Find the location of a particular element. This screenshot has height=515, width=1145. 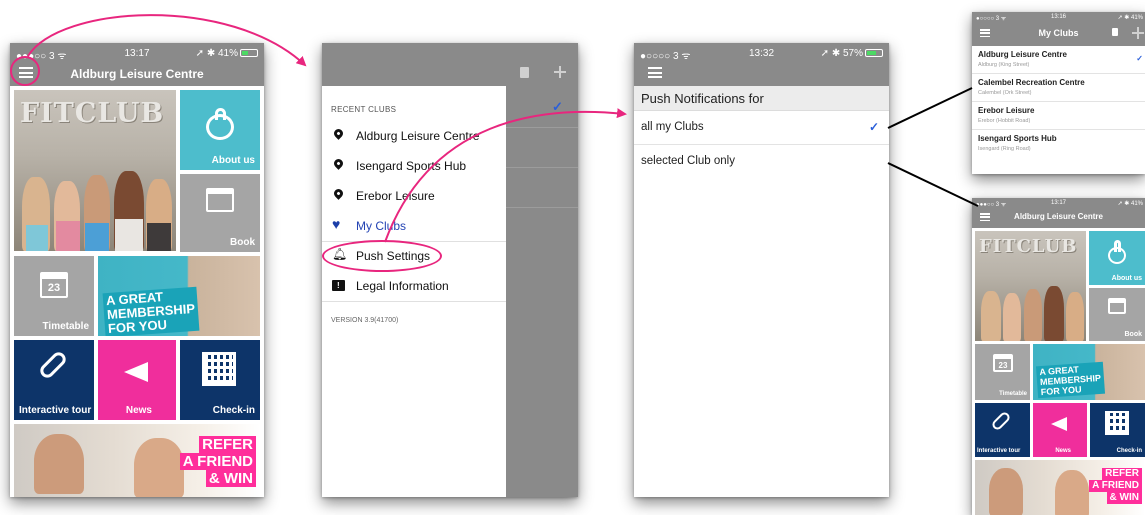

heart-icon: ♥ is located at coordinates (336, 224).